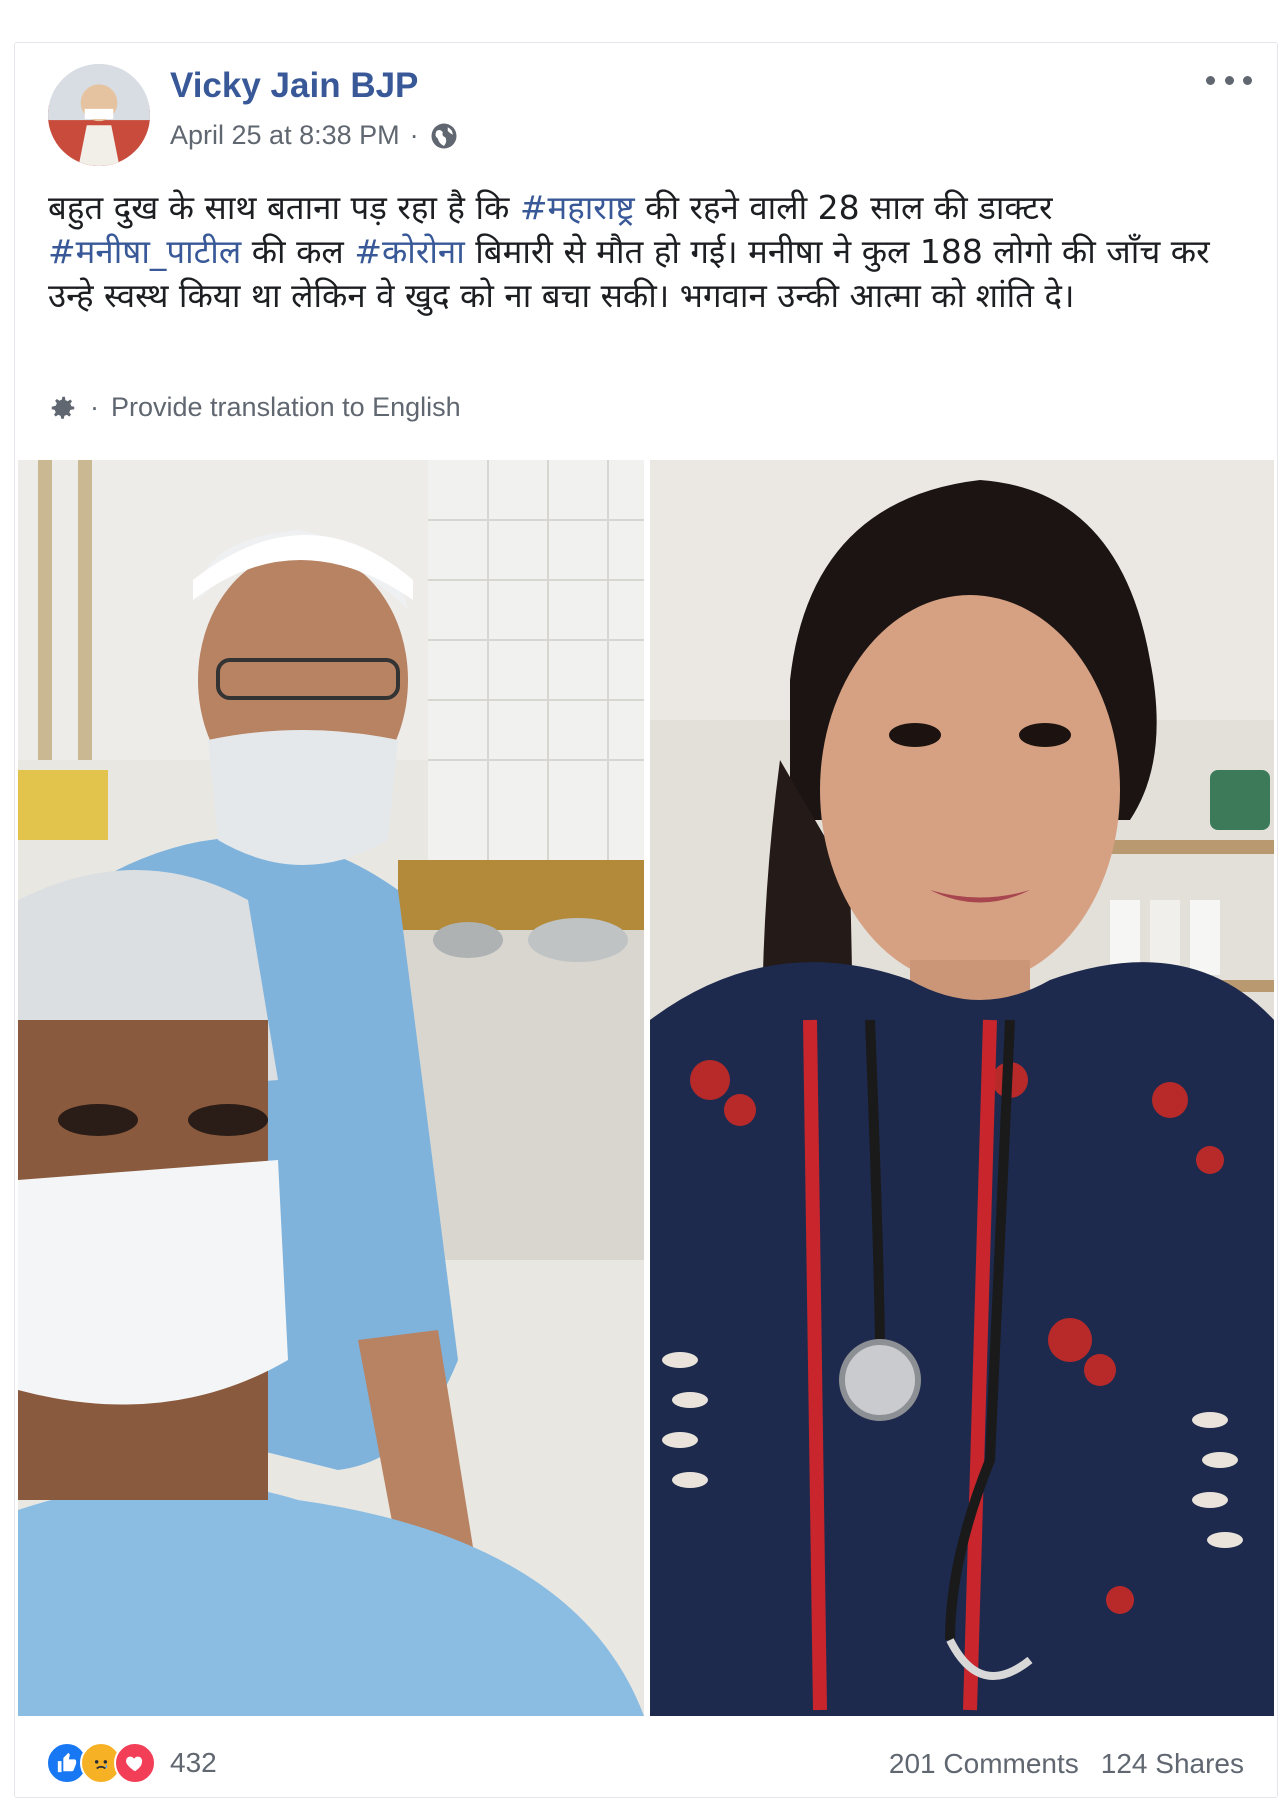 This screenshot has height=1803, width=1280. I want to click on reaction-count: 432, so click(193, 1762).